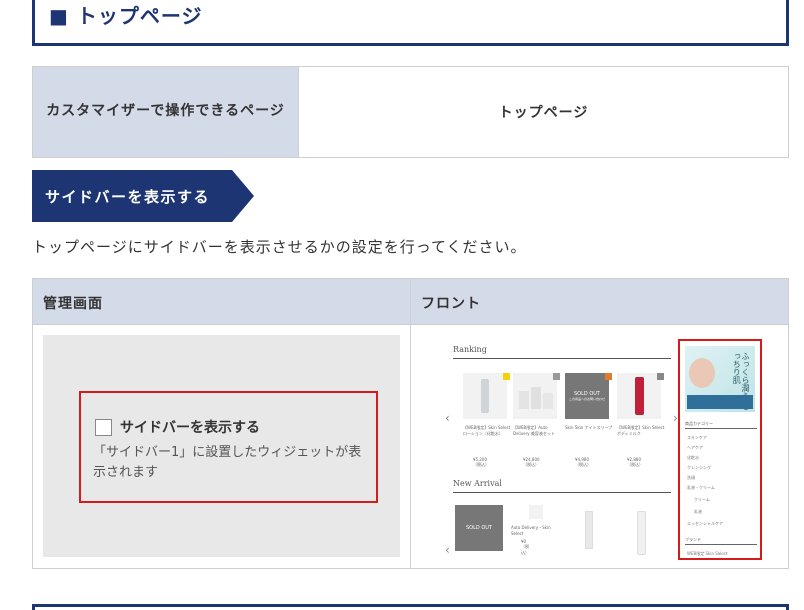 The image size is (804, 610). What do you see at coordinates (410, 23) in the screenshot?
I see `page-heading-box: ■ トップページ` at bounding box center [410, 23].